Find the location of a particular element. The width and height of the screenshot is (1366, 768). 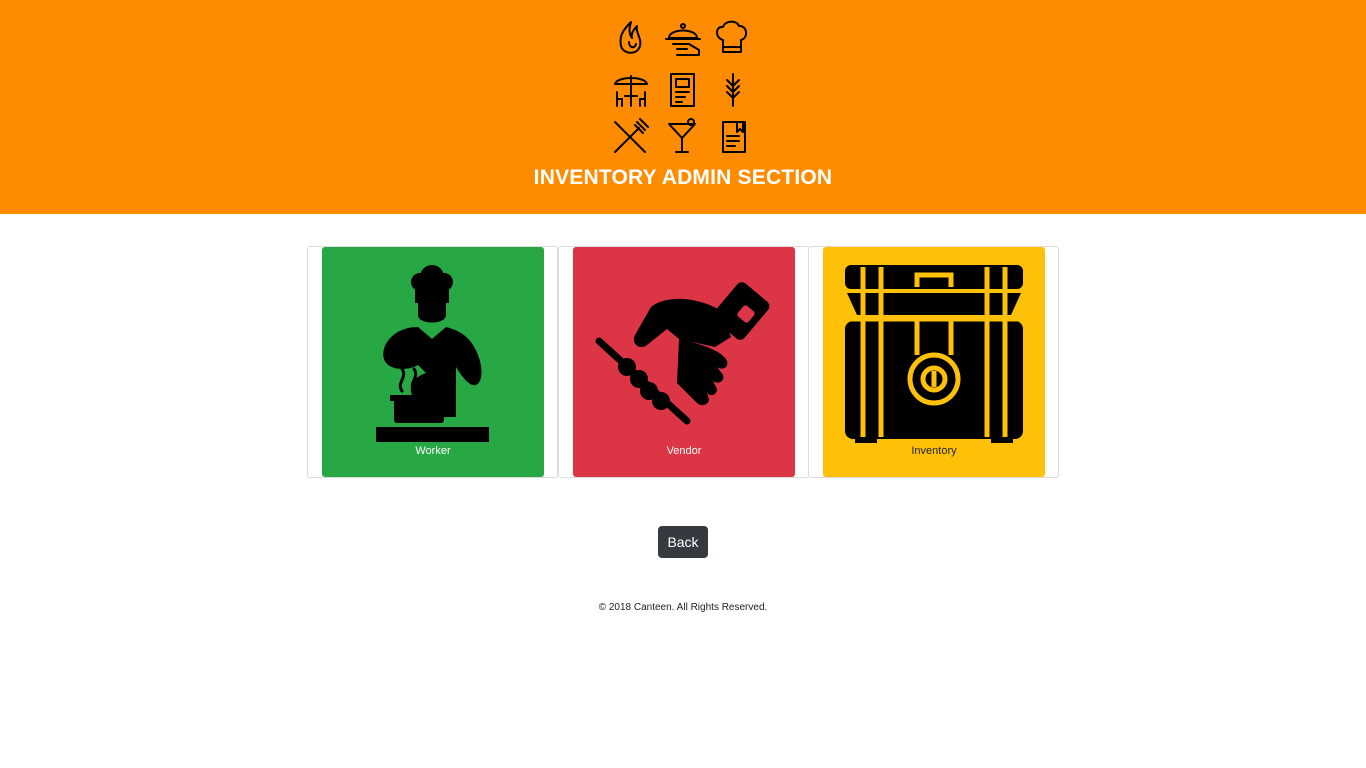

menu-card-icon is located at coordinates (682, 90).